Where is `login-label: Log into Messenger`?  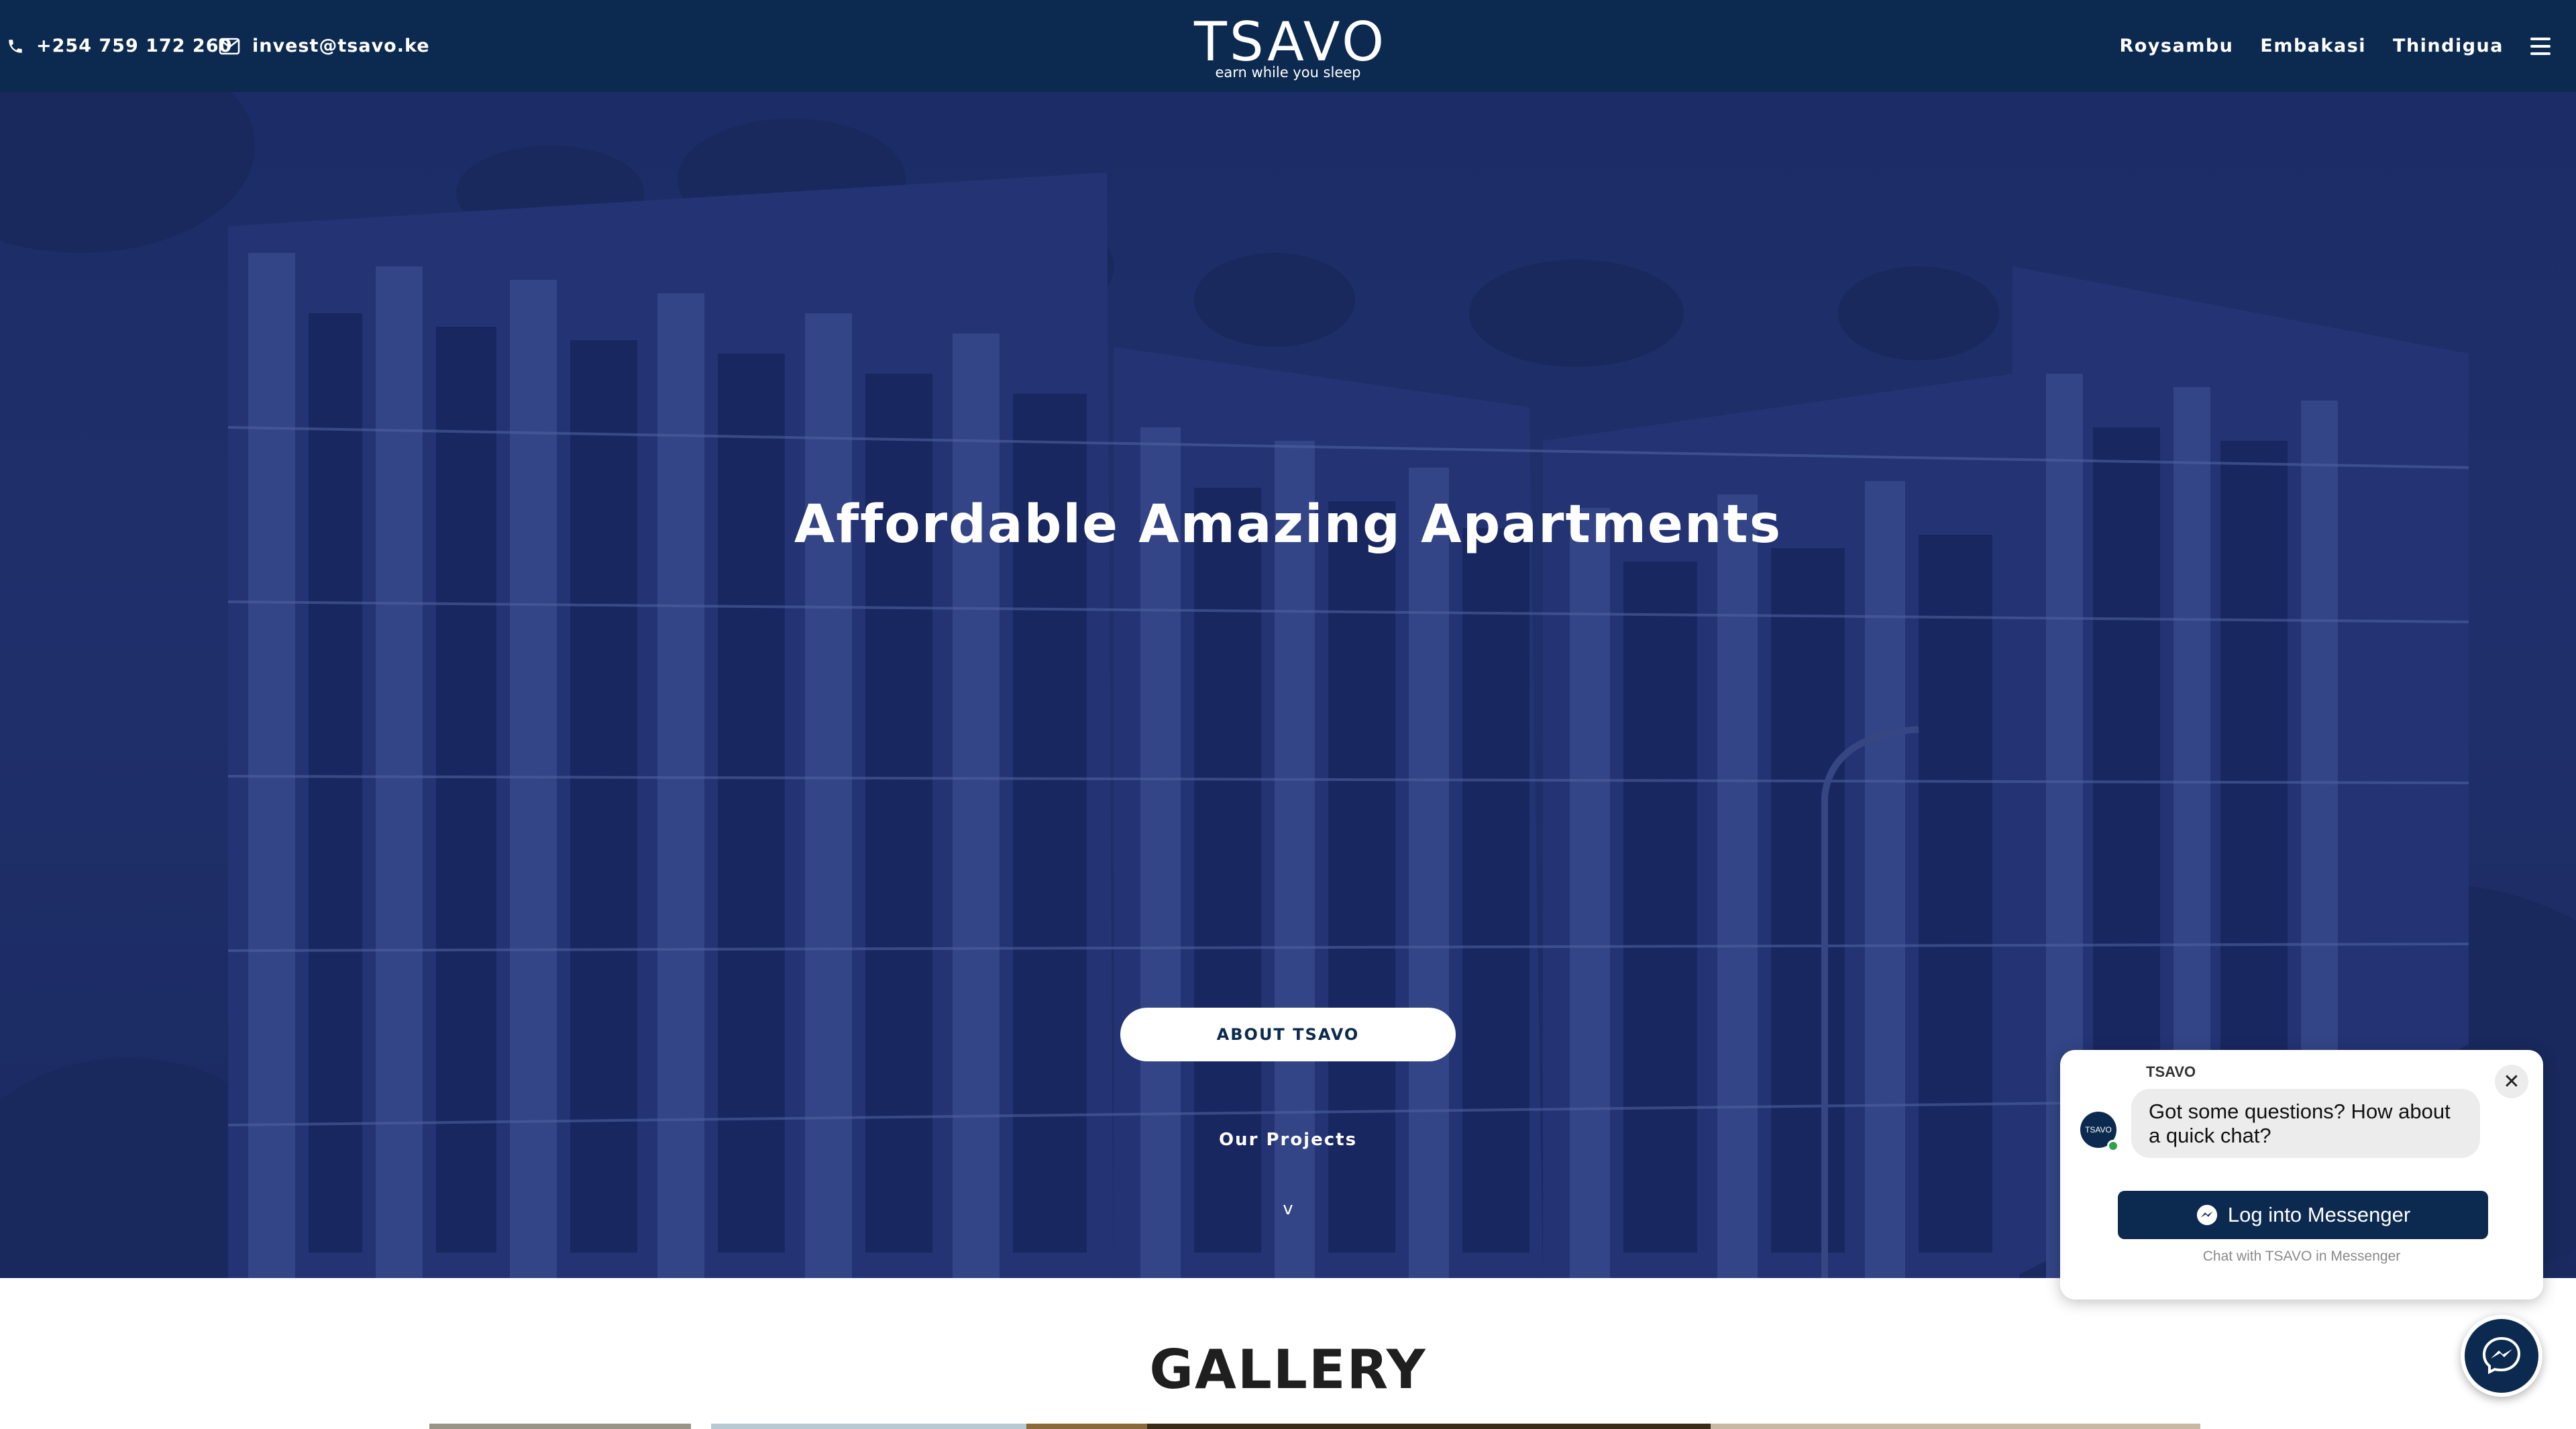 login-label: Log into Messenger is located at coordinates (2319, 1214).